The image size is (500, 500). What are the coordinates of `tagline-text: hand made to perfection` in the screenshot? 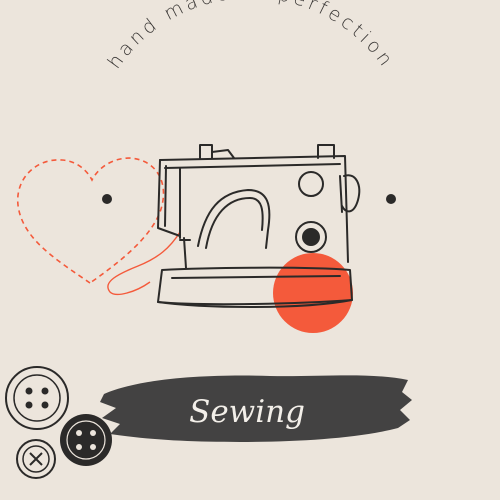 It's located at (249, 36).